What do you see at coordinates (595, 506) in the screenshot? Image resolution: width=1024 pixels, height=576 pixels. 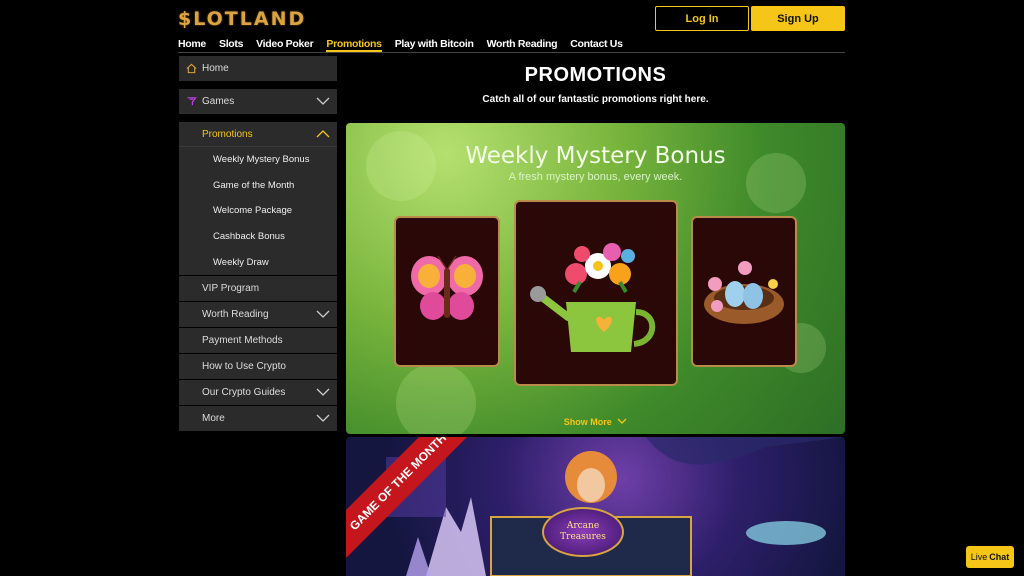 I see `game-of-the-month-banner: GAME OF THE MONTH Arcane Treasures` at bounding box center [595, 506].